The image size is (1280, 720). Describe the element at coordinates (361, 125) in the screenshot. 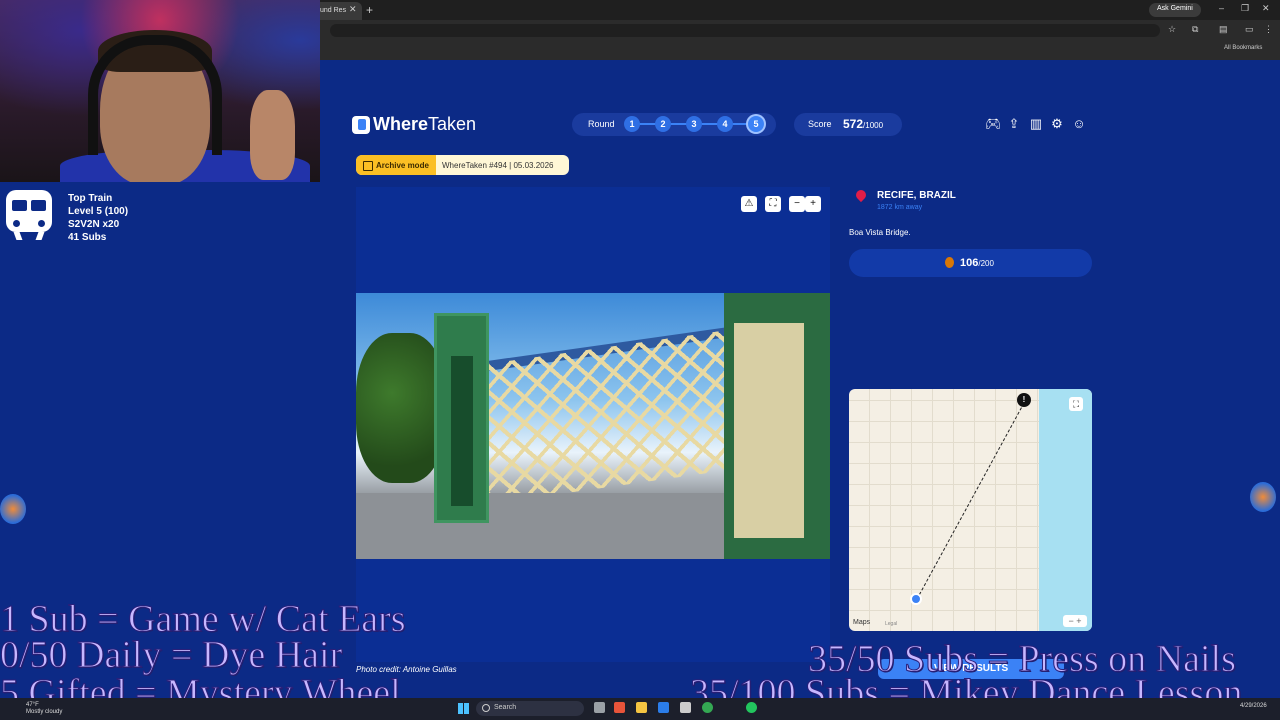

I see `wheretaken-logo-icon` at that location.